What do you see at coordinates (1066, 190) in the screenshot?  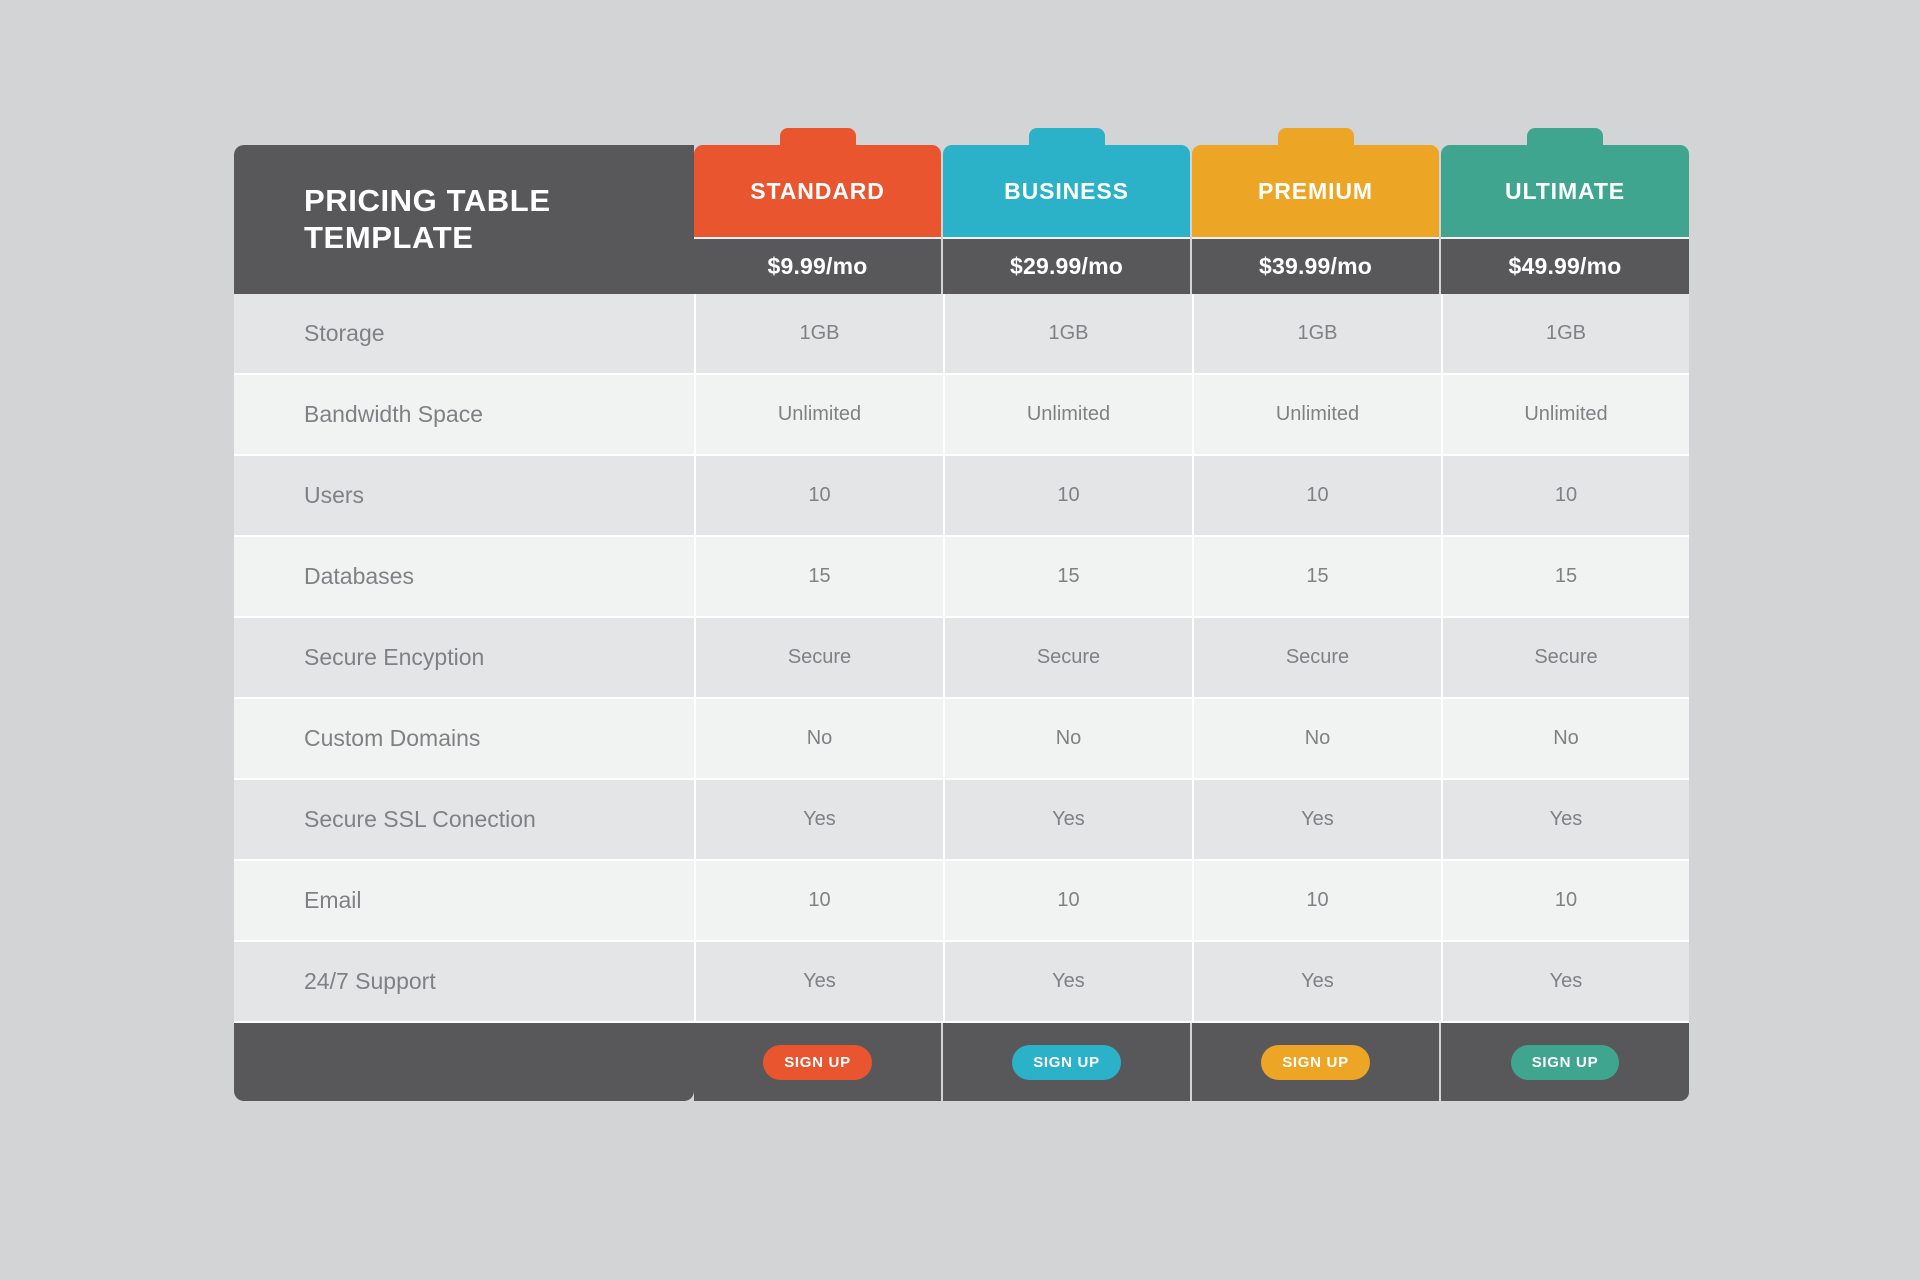 I see `plan-name-label: BUSINESS` at bounding box center [1066, 190].